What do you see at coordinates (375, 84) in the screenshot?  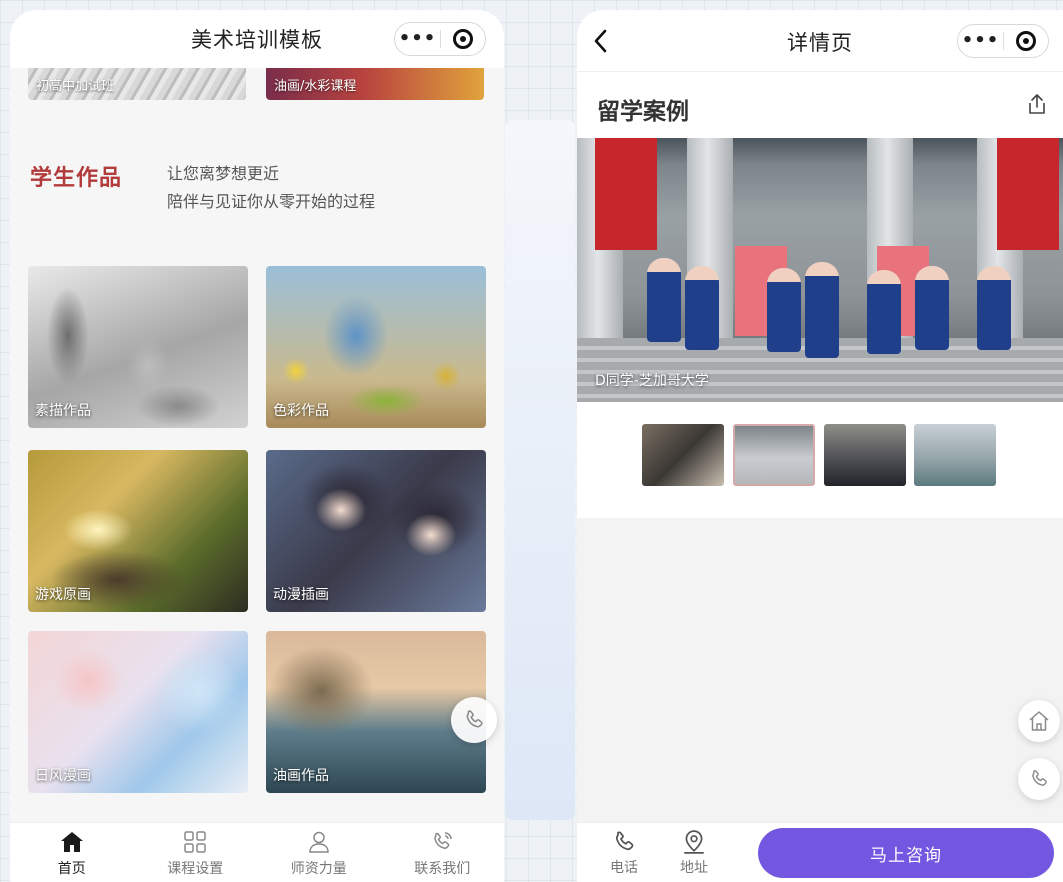 I see `course-card-oil-watercolor: 油画/水彩课程` at bounding box center [375, 84].